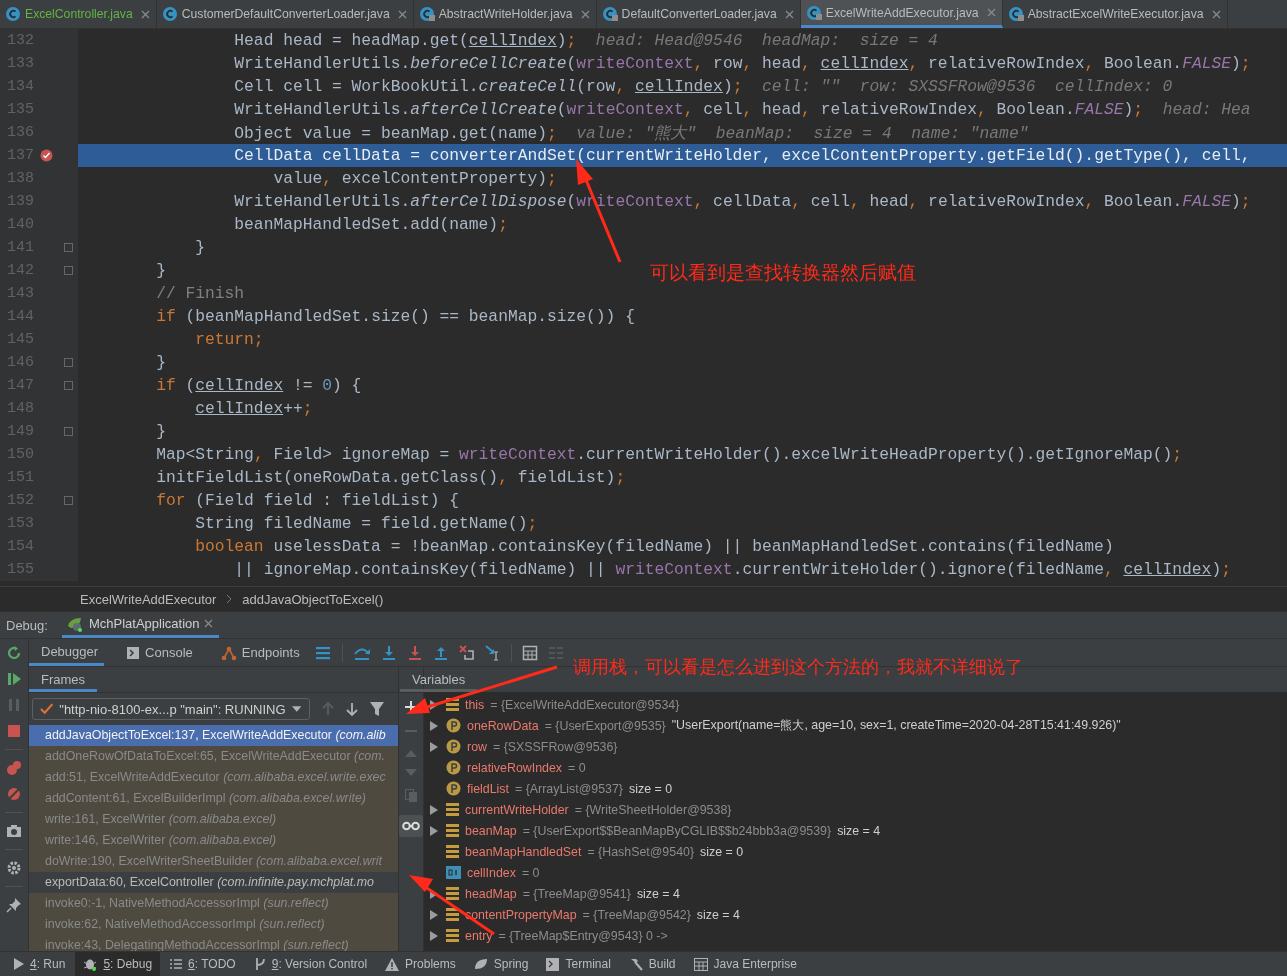  I want to click on stack-frame: addJavaObjectToExcel:137, ExcelWriteAddExecutor (com.alib, so click(213, 735).